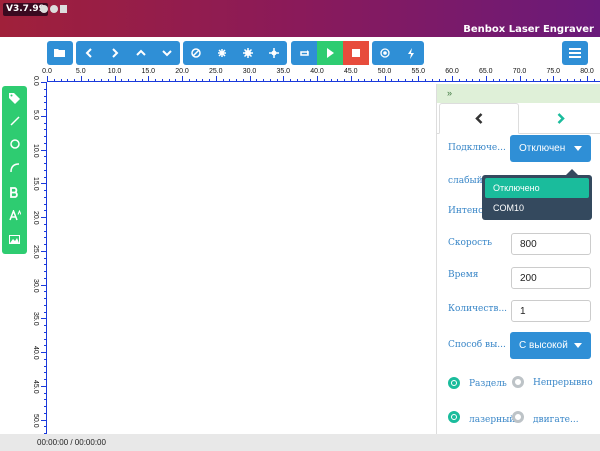 Image resolution: width=600 pixels, height=451 pixels. I want to click on ruler-x-label: 0.0, so click(47, 71).